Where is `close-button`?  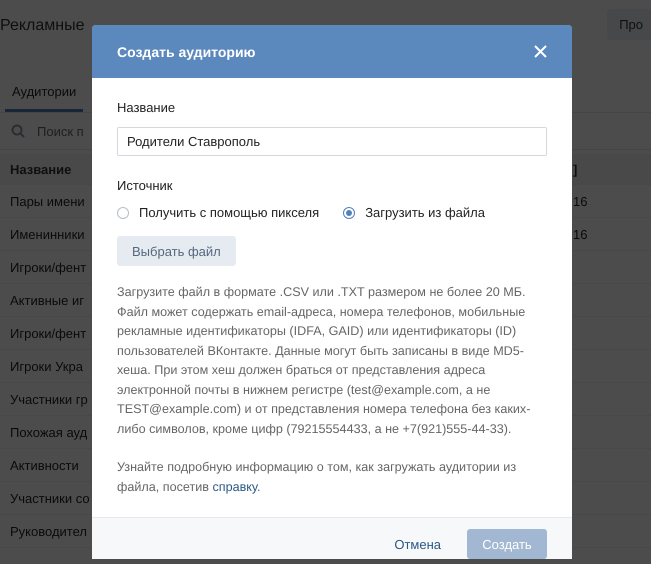 close-button is located at coordinates (540, 51).